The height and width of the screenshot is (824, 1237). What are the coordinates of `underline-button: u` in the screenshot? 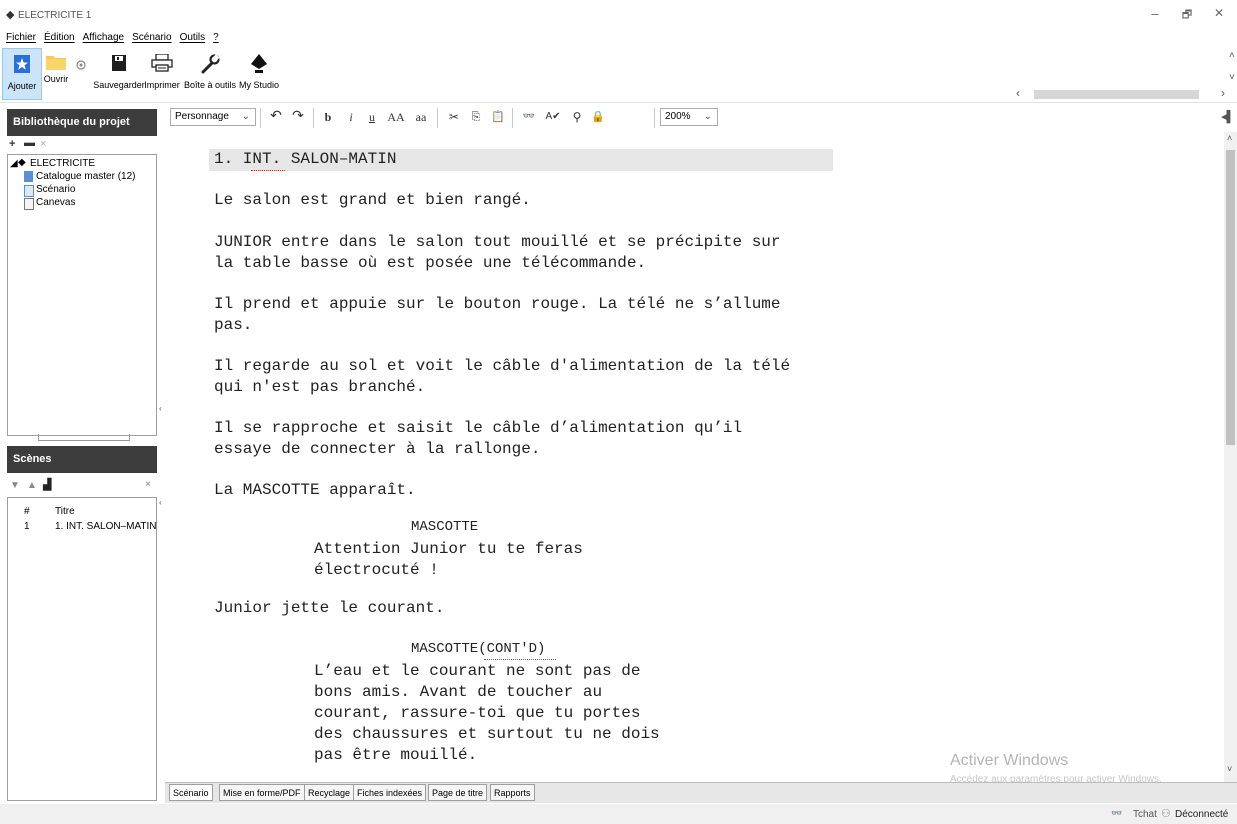 It's located at (372, 117).